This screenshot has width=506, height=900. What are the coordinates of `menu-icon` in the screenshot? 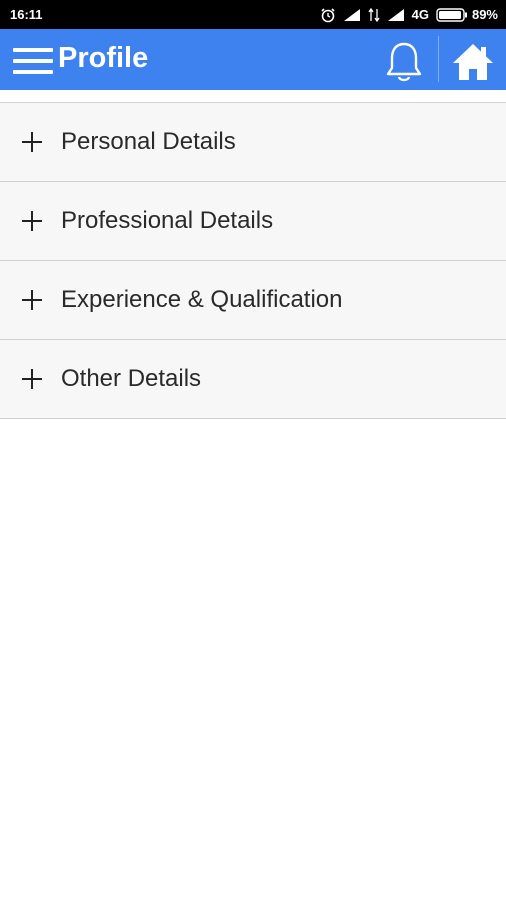 It's located at (33, 61).